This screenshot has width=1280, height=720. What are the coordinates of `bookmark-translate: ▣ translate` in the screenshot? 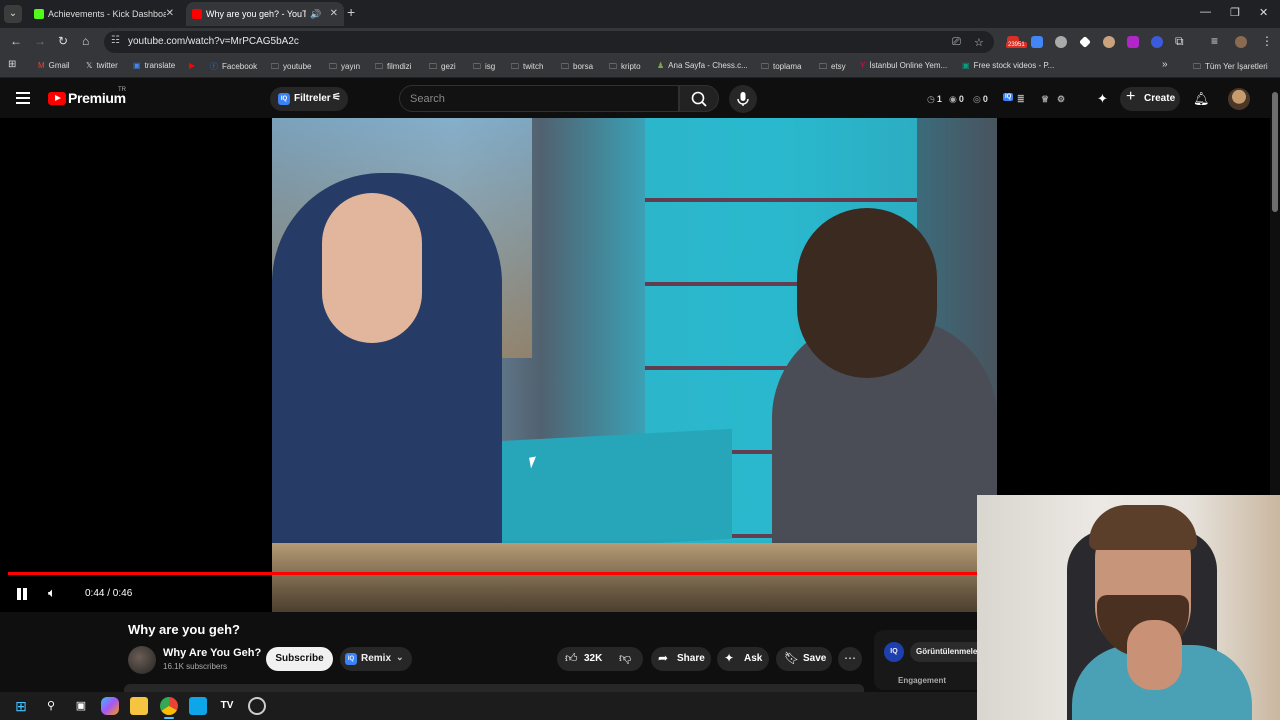 It's located at (154, 65).